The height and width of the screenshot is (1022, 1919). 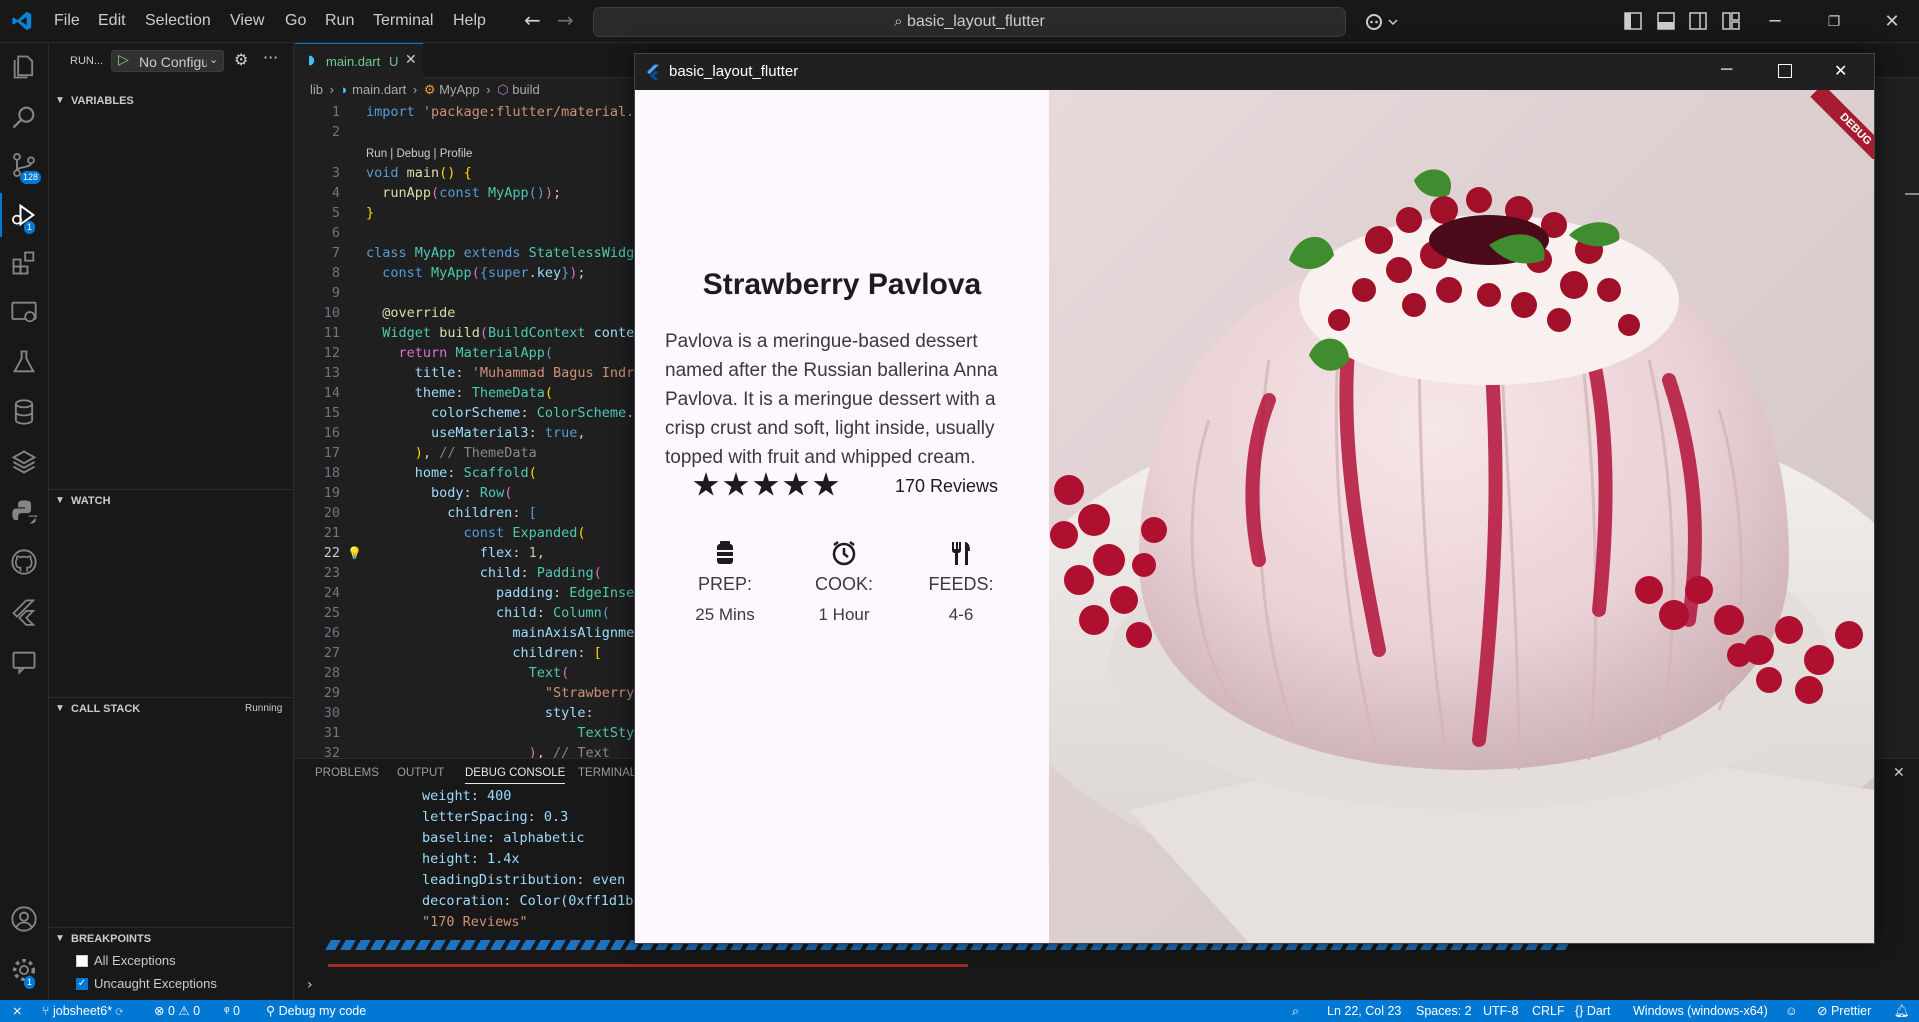 What do you see at coordinates (1548, 1011) in the screenshot?
I see `end-of-line: CRLF` at bounding box center [1548, 1011].